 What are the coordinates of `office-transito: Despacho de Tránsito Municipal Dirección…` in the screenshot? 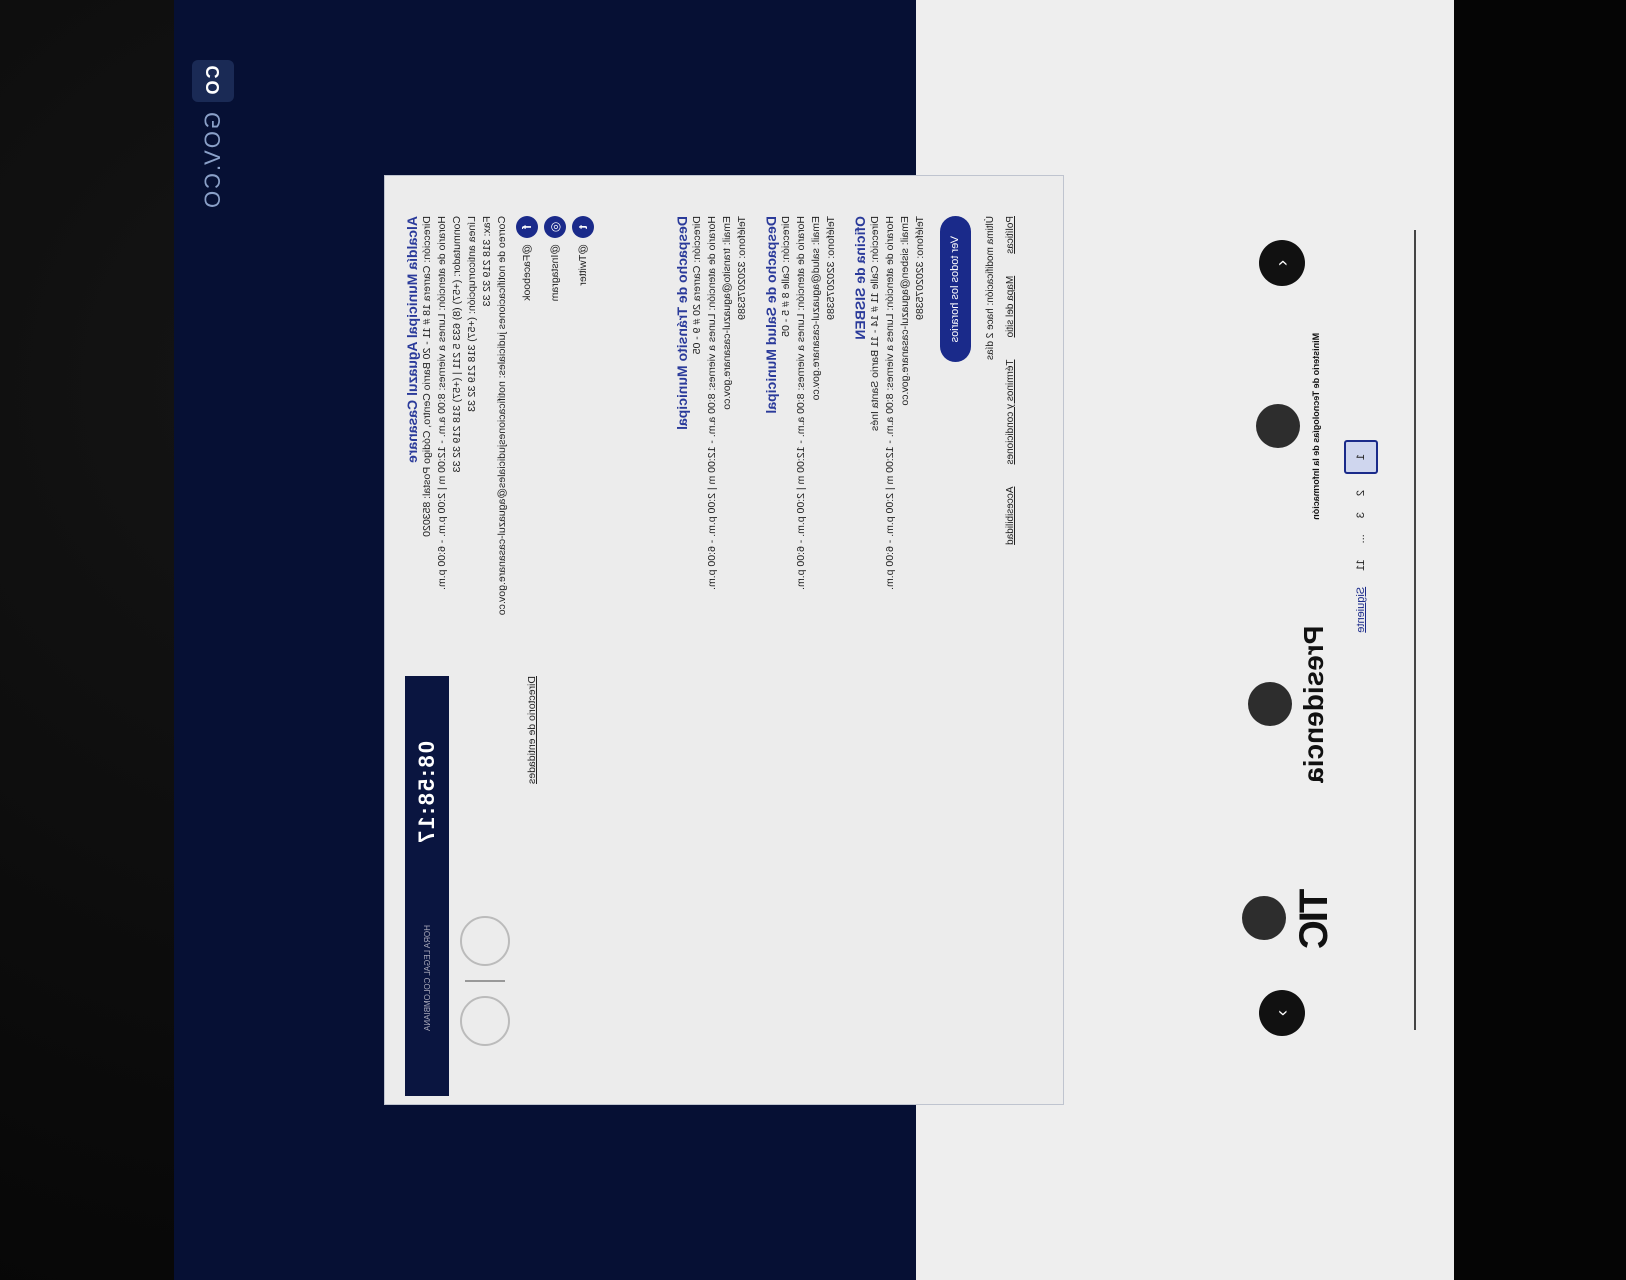 It's located at (712, 626).